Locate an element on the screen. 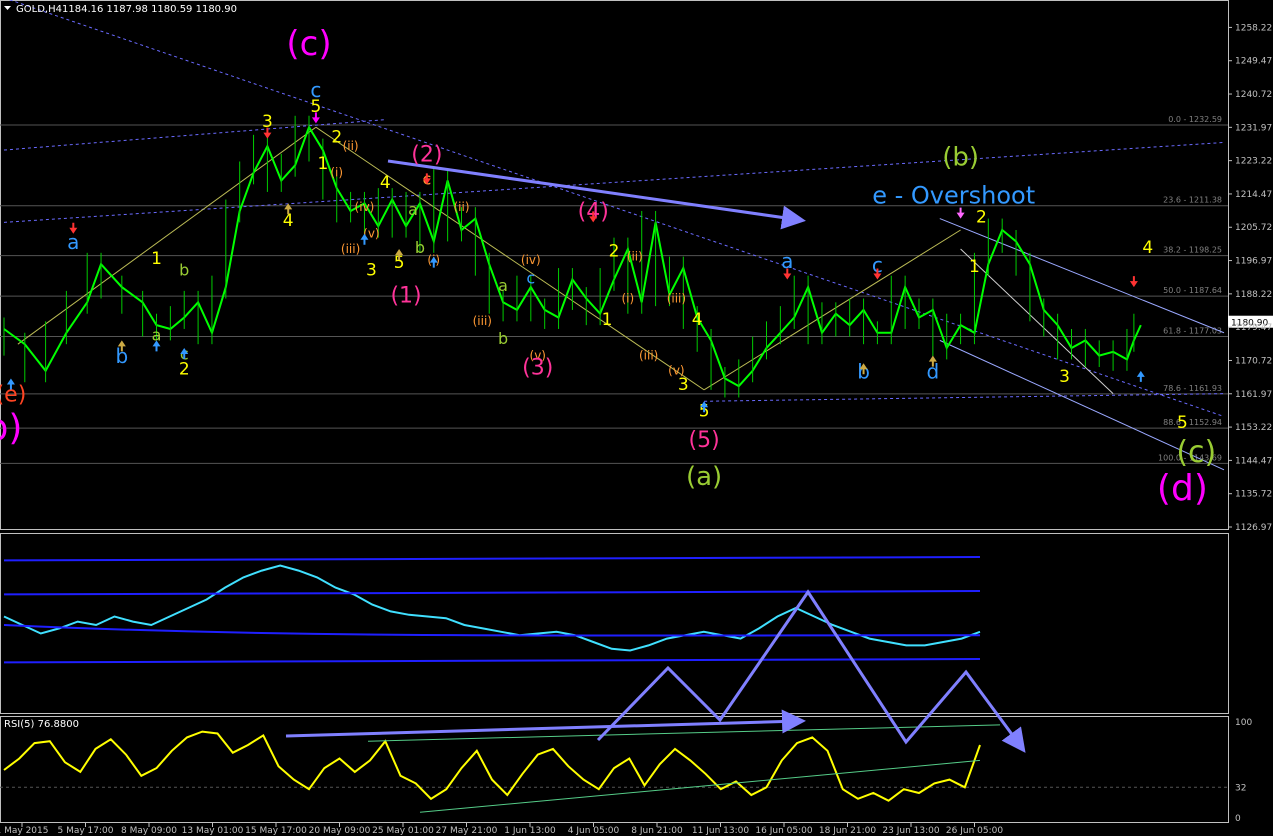 Image resolution: width=1273 pixels, height=836 pixels. rsi-pane-border is located at coordinates (614, 769).